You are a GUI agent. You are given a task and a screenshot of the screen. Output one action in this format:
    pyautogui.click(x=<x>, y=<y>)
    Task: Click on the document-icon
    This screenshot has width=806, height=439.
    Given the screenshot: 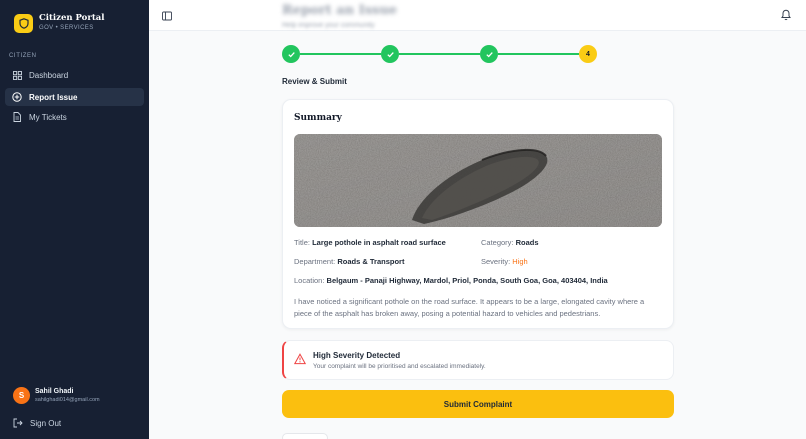 What is the action you would take?
    pyautogui.click(x=17, y=117)
    